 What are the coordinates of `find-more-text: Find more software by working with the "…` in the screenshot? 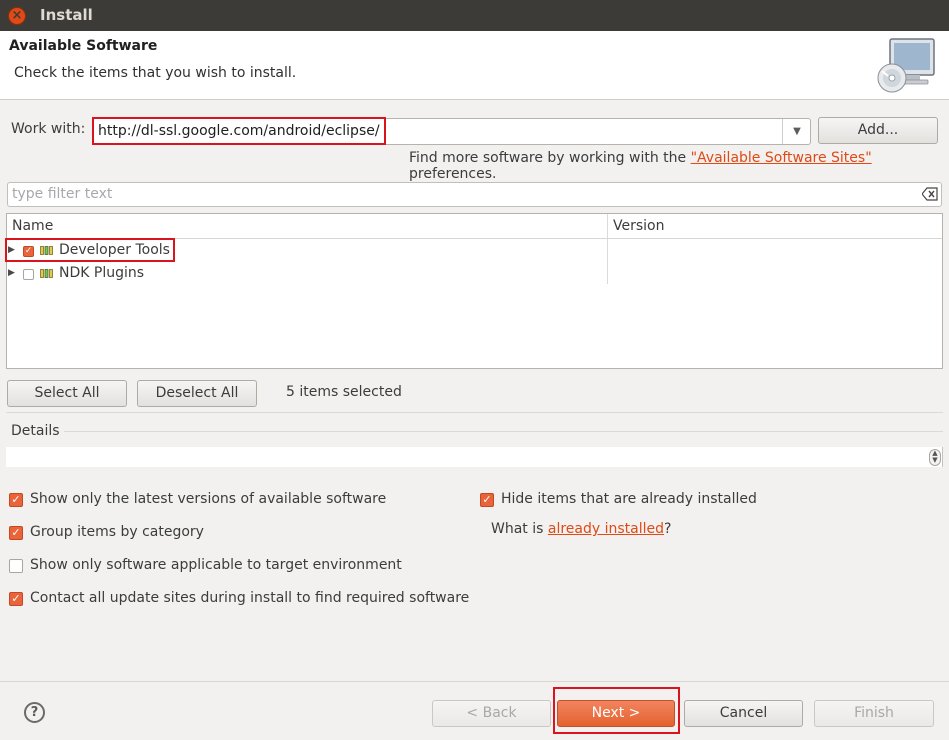 It's located at (679, 166).